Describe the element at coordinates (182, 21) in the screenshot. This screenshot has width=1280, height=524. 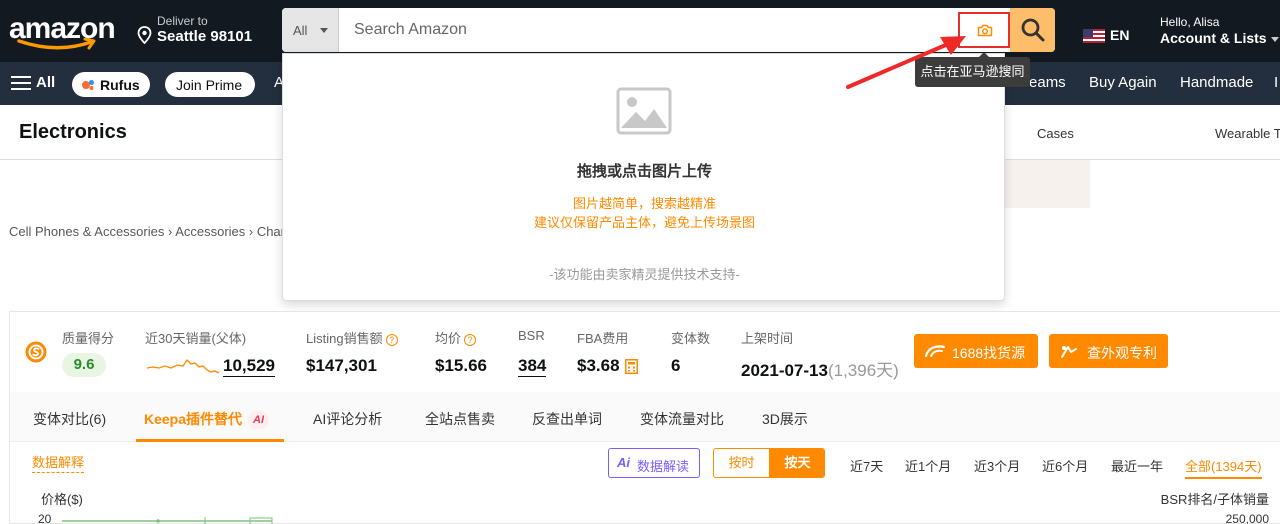
I see `deliver-label: Deliver to` at that location.